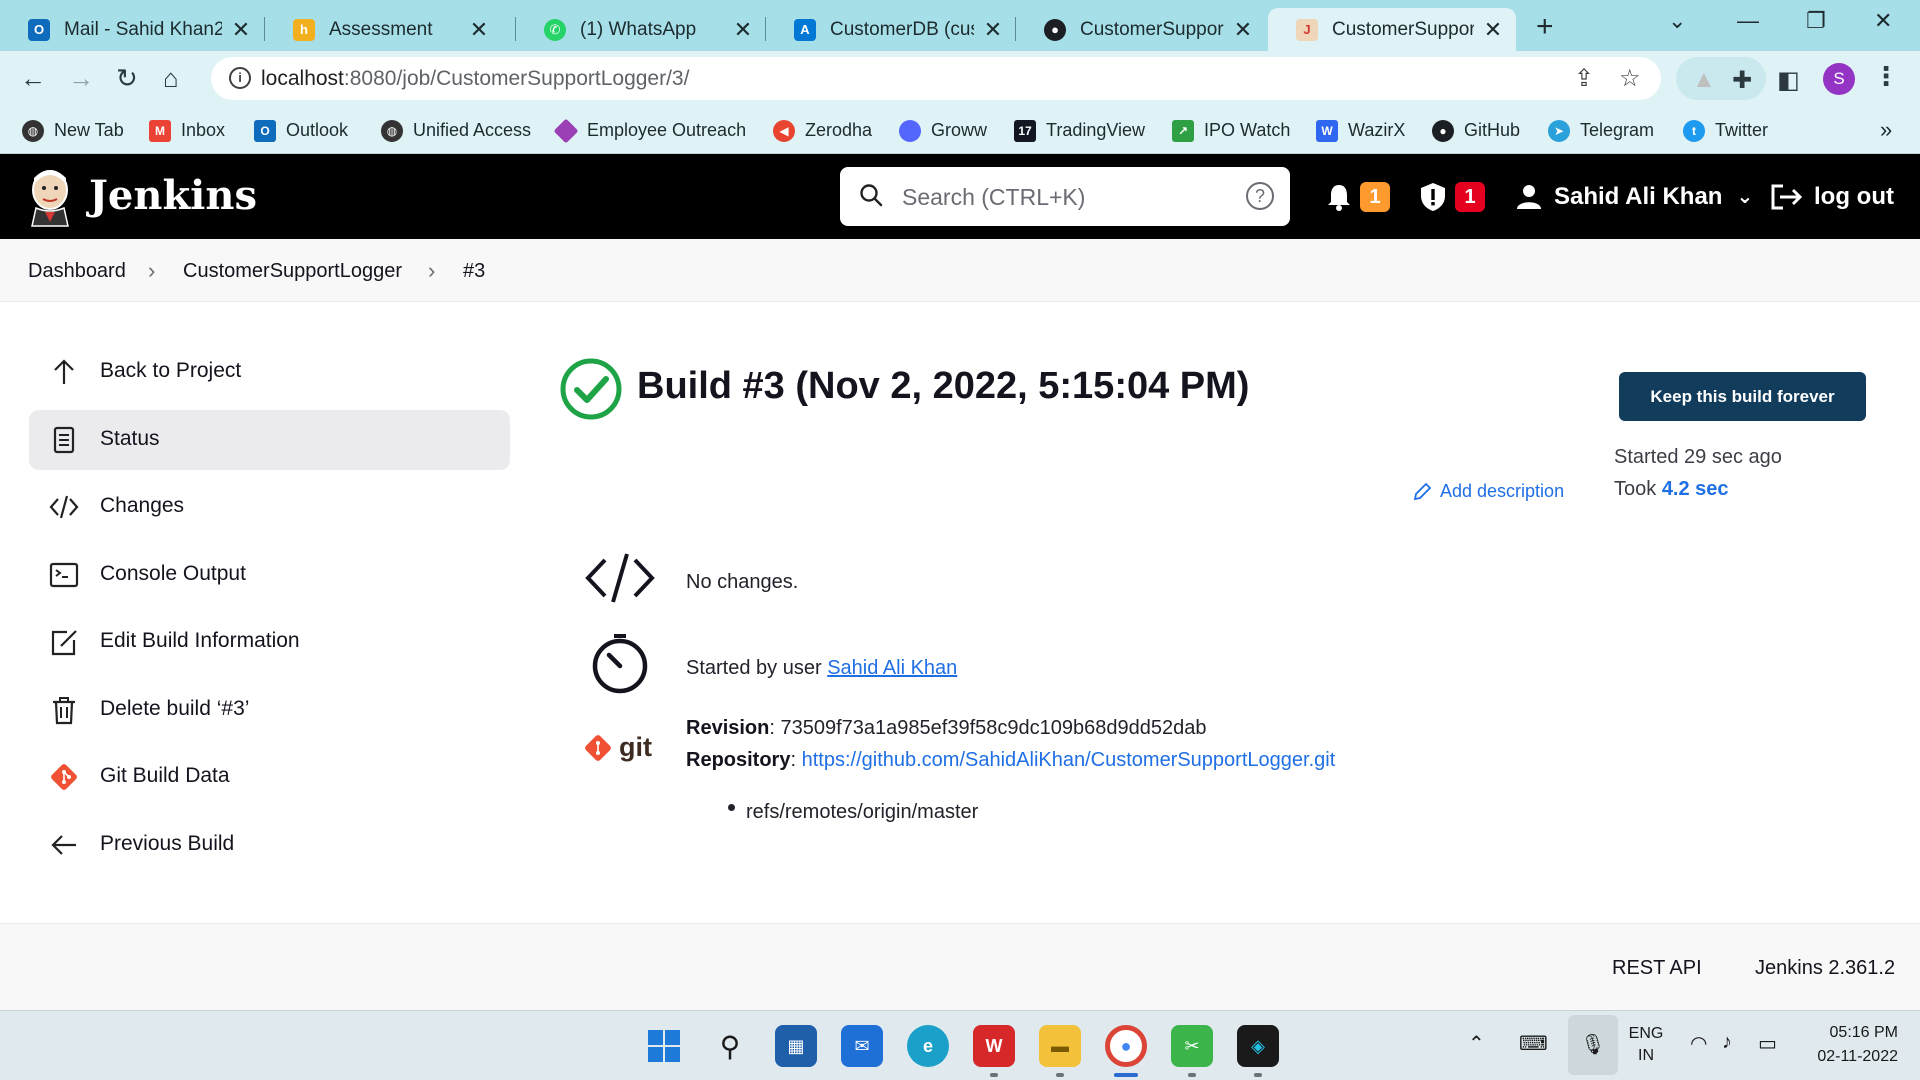 This screenshot has width=1920, height=1080. Describe the element at coordinates (993, 197) in the screenshot. I see `search-input: Search (CTRL+K)` at that location.